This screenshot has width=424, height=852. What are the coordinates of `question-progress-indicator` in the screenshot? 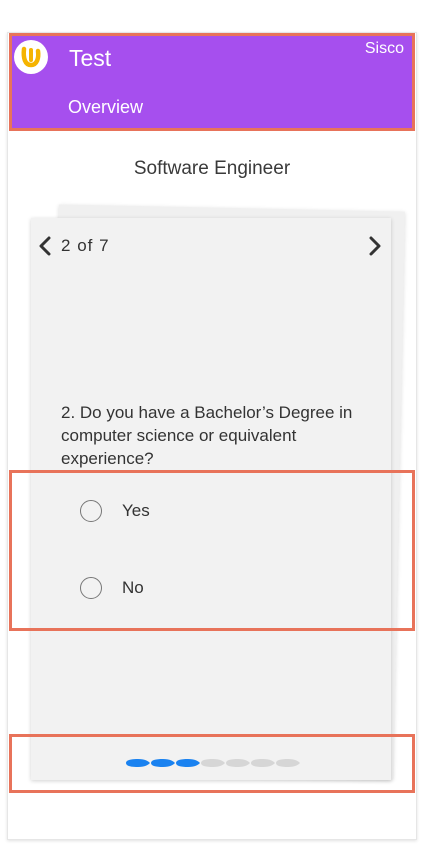 It's located at (212, 763).